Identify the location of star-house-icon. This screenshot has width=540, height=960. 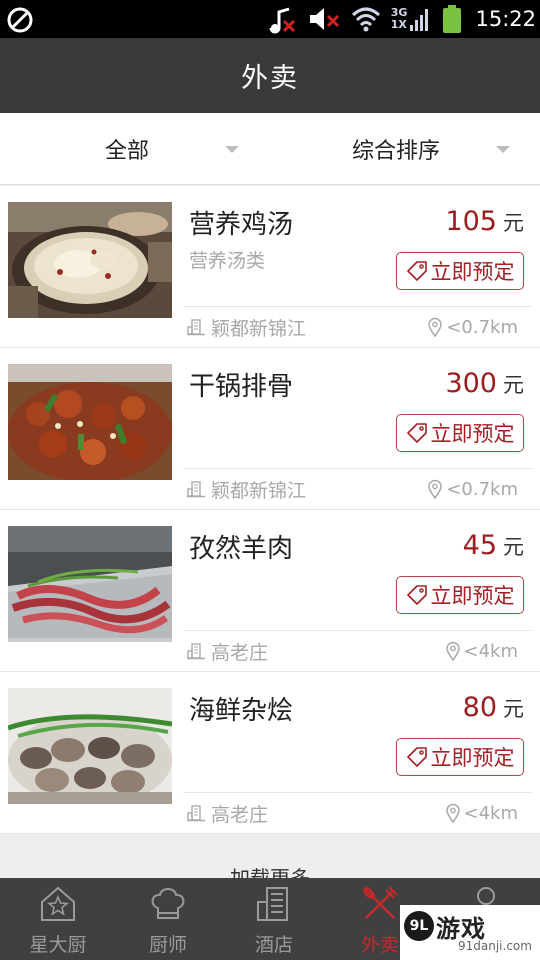
(58, 903).